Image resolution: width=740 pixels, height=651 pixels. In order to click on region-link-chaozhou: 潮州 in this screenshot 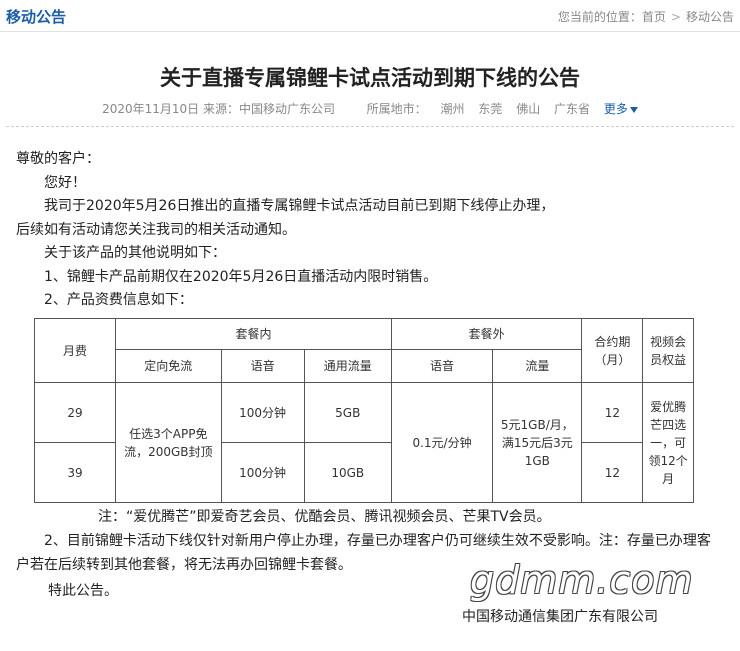, I will do `click(453, 109)`.